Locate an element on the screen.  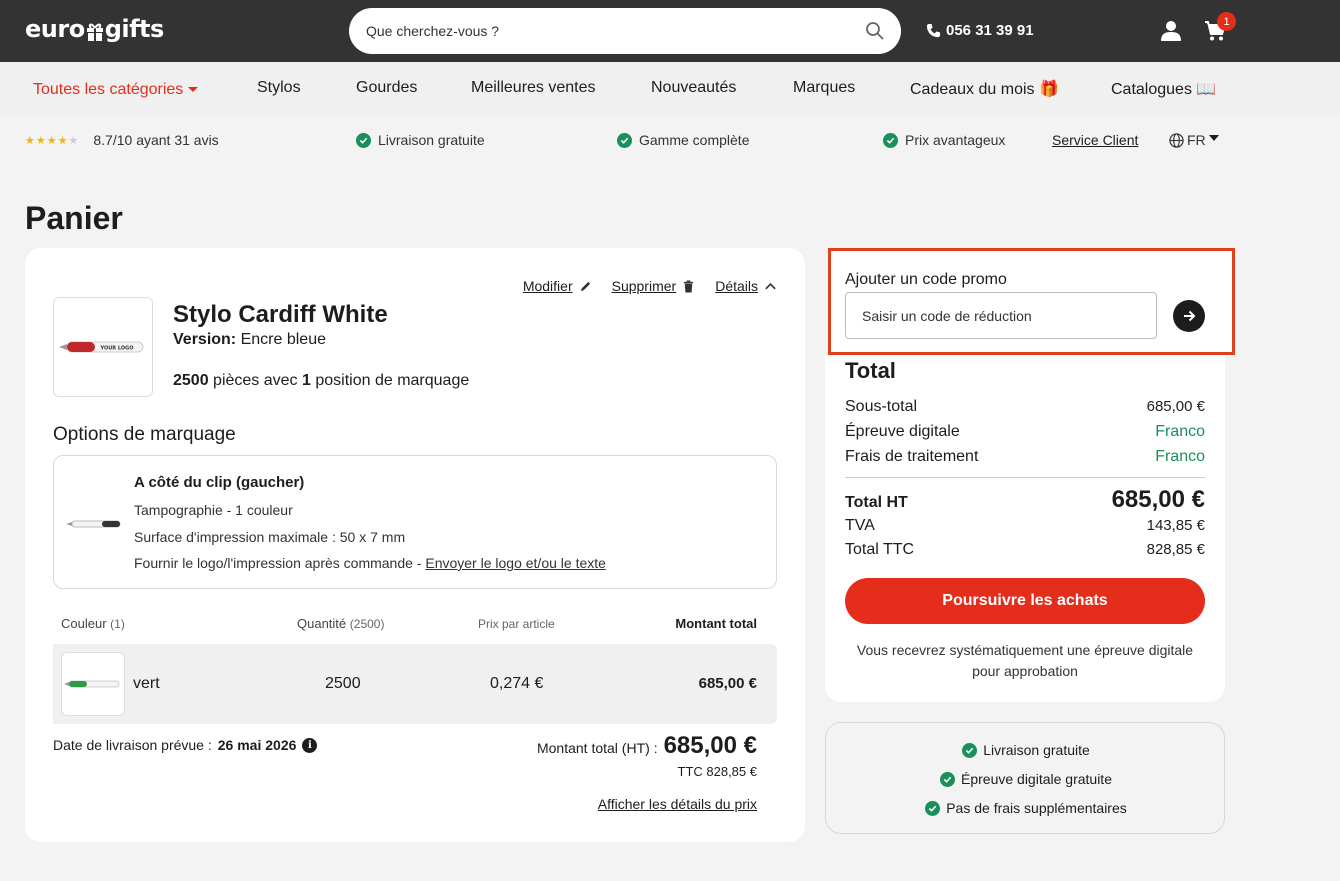
qty-number: 2500 is located at coordinates (191, 380).